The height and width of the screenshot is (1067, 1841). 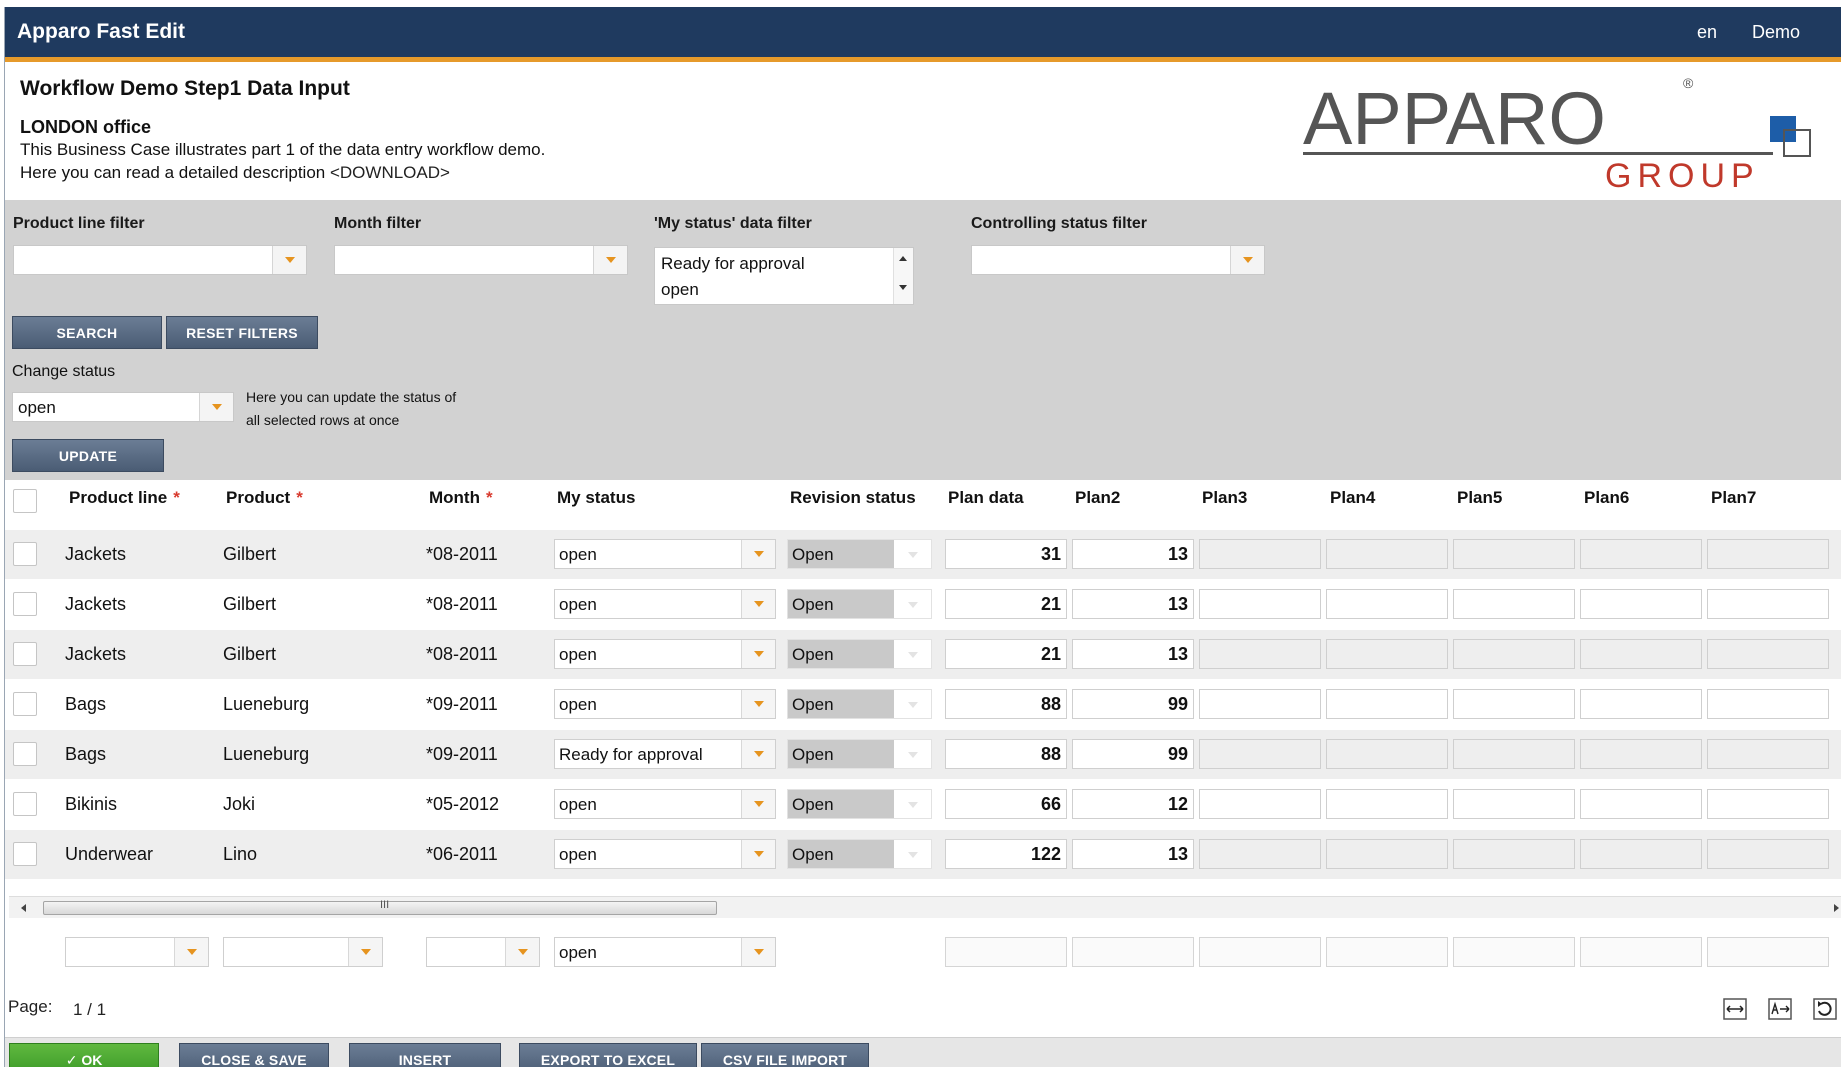 I want to click on cell-plan-data: 88, so click(x=1006, y=704).